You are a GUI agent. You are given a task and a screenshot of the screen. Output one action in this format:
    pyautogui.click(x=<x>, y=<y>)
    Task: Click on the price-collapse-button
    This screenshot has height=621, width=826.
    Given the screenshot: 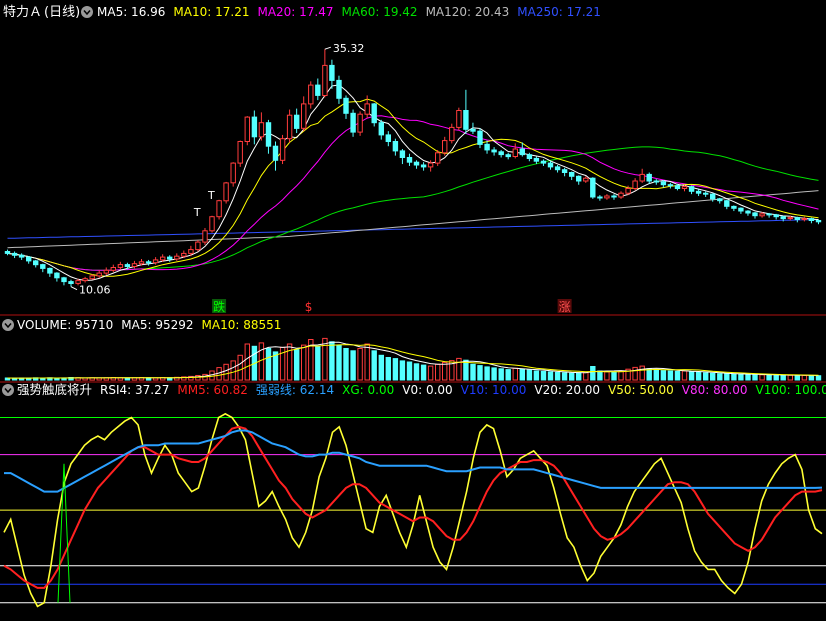 What is the action you would take?
    pyautogui.click(x=87, y=12)
    